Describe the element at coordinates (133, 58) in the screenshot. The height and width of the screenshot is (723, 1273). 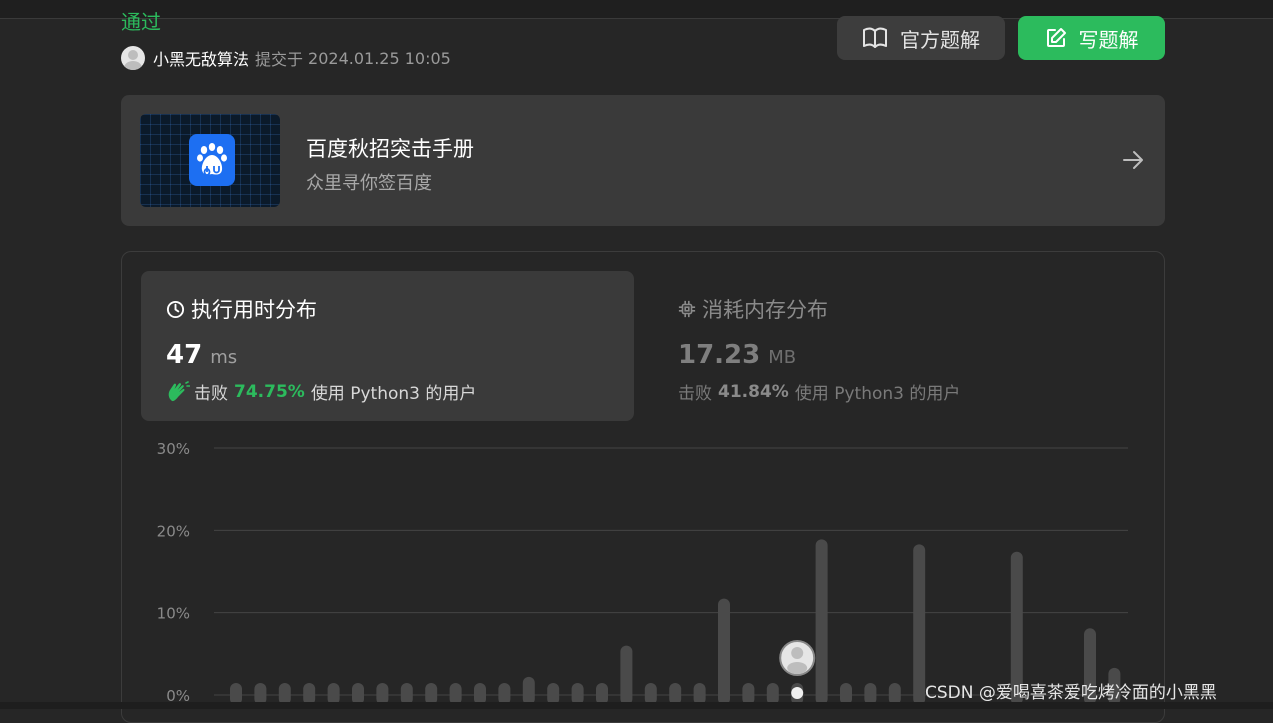
I see `avatar` at that location.